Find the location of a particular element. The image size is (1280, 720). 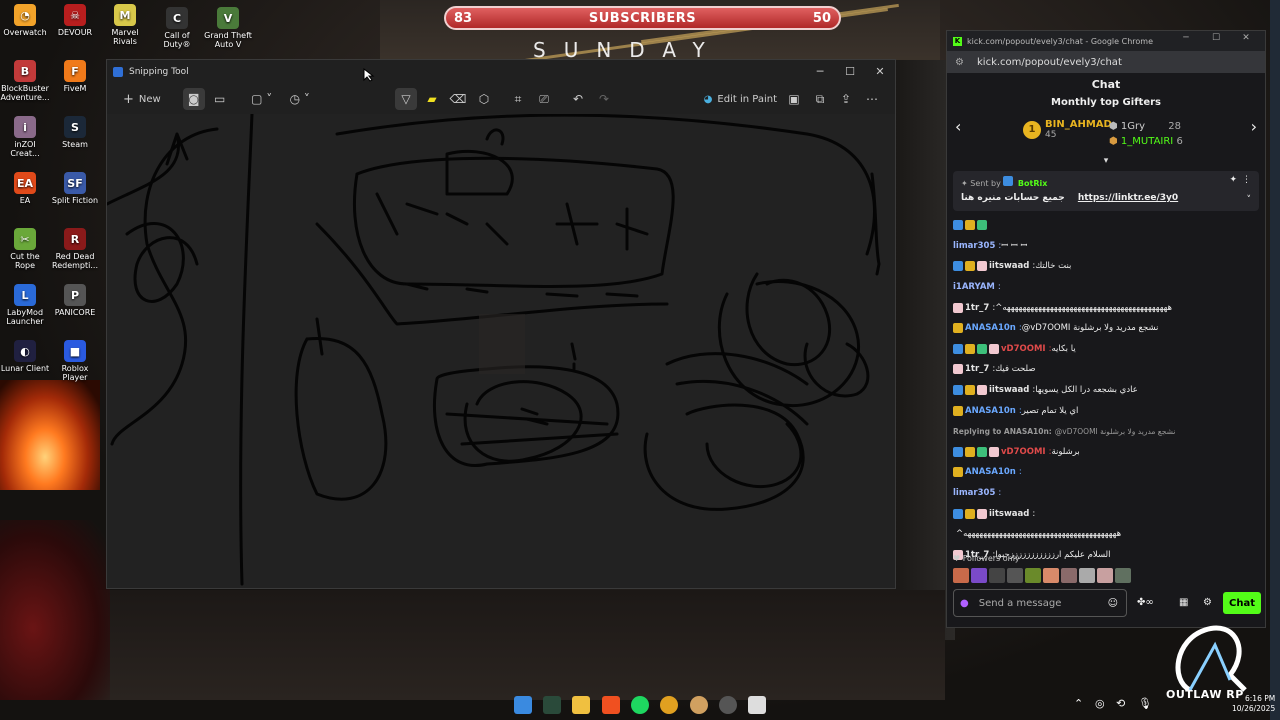

video-mode-button: ▭ is located at coordinates (220, 99).